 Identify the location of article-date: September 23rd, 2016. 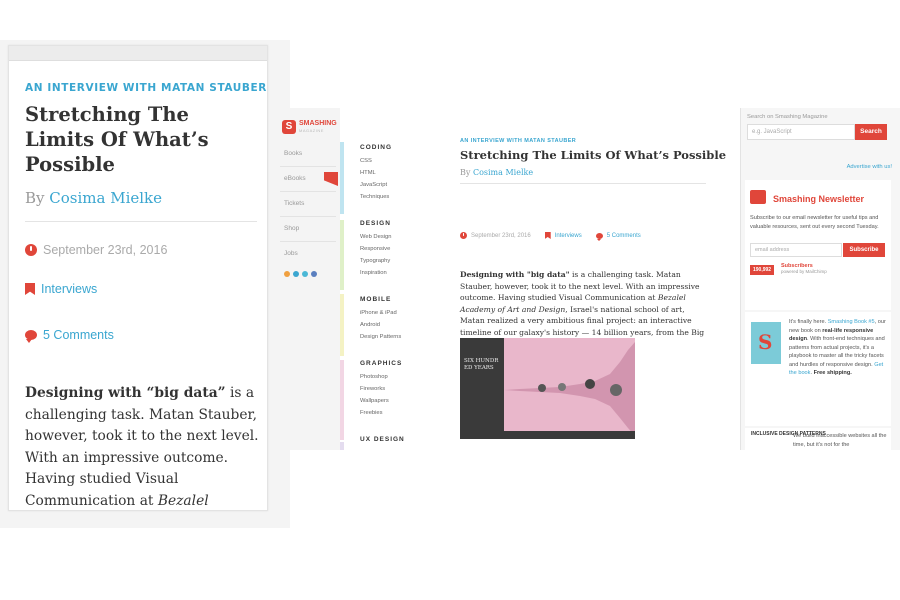
(96, 250).